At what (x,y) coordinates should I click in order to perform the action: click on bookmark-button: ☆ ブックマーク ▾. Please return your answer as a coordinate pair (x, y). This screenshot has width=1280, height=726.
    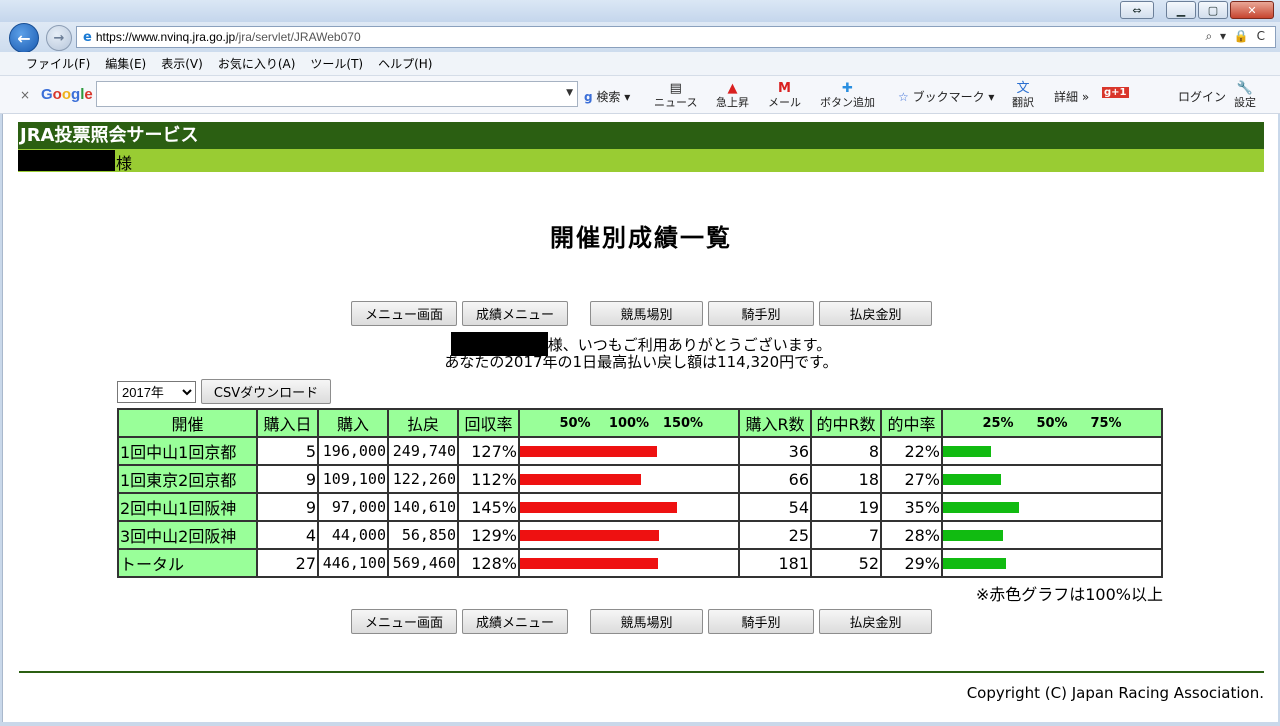
    Looking at the image, I should click on (946, 96).